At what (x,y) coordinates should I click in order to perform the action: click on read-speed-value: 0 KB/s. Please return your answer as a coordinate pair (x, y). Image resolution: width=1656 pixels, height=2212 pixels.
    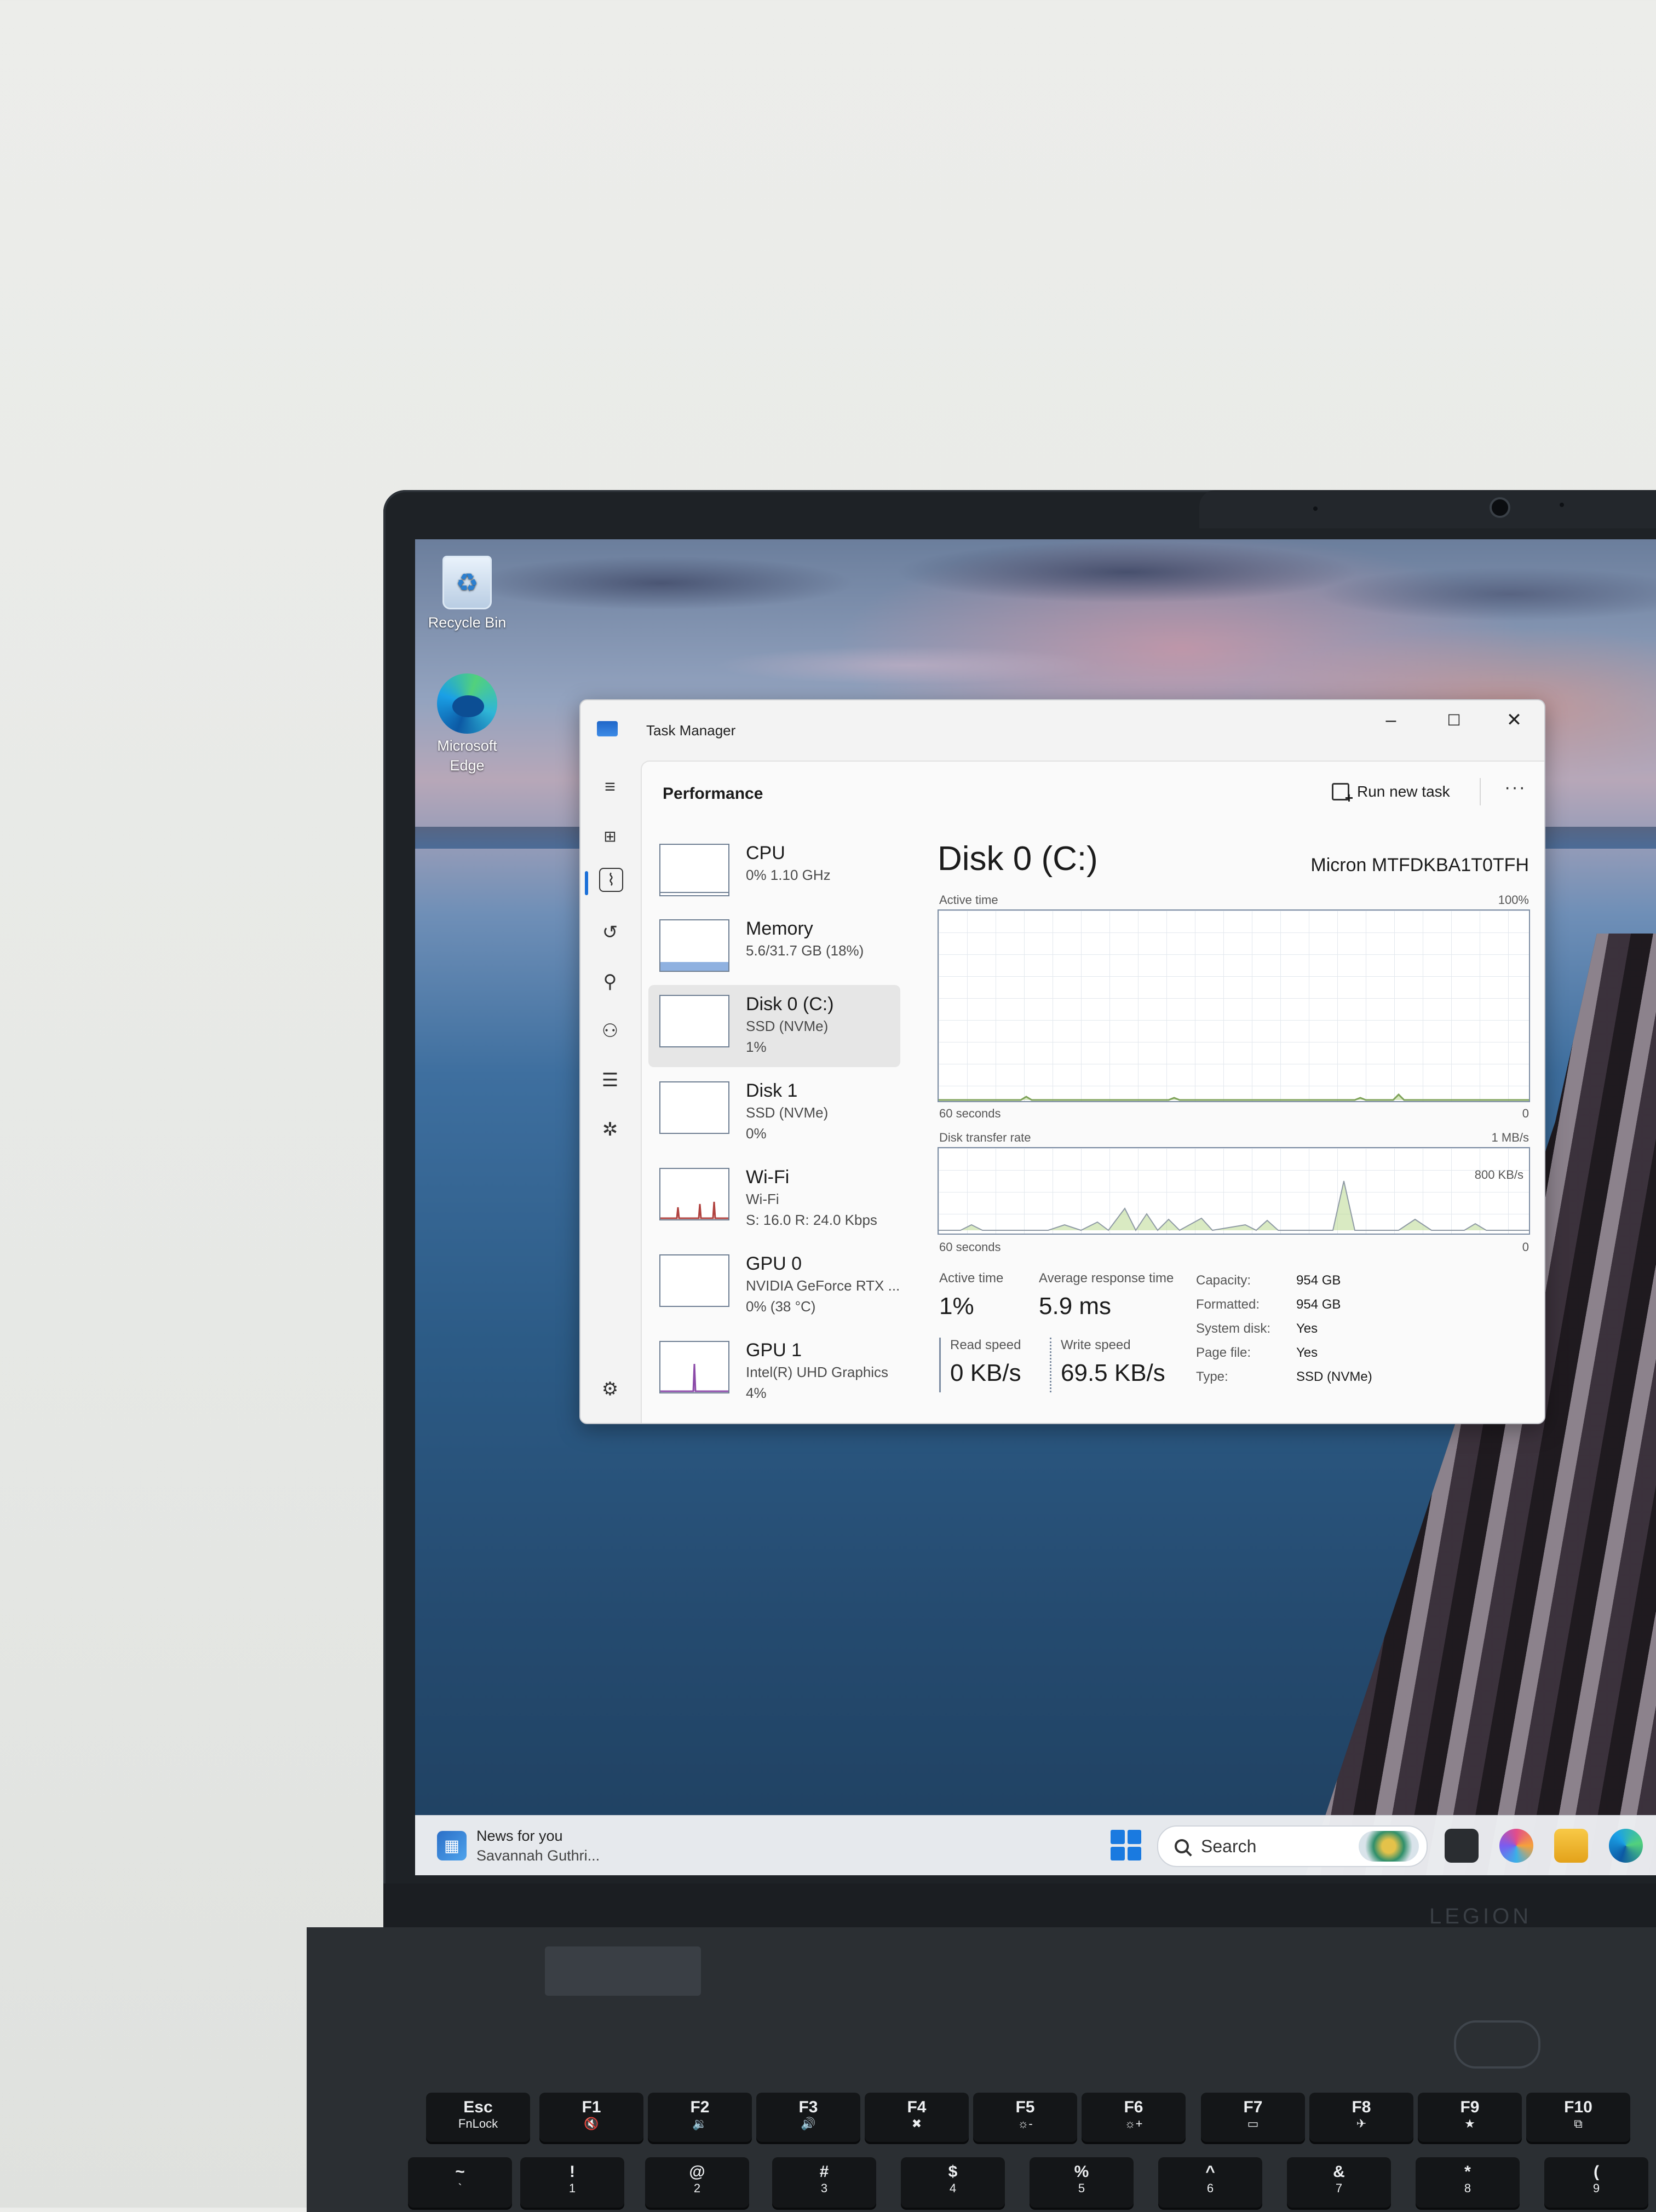
    Looking at the image, I should click on (985, 1373).